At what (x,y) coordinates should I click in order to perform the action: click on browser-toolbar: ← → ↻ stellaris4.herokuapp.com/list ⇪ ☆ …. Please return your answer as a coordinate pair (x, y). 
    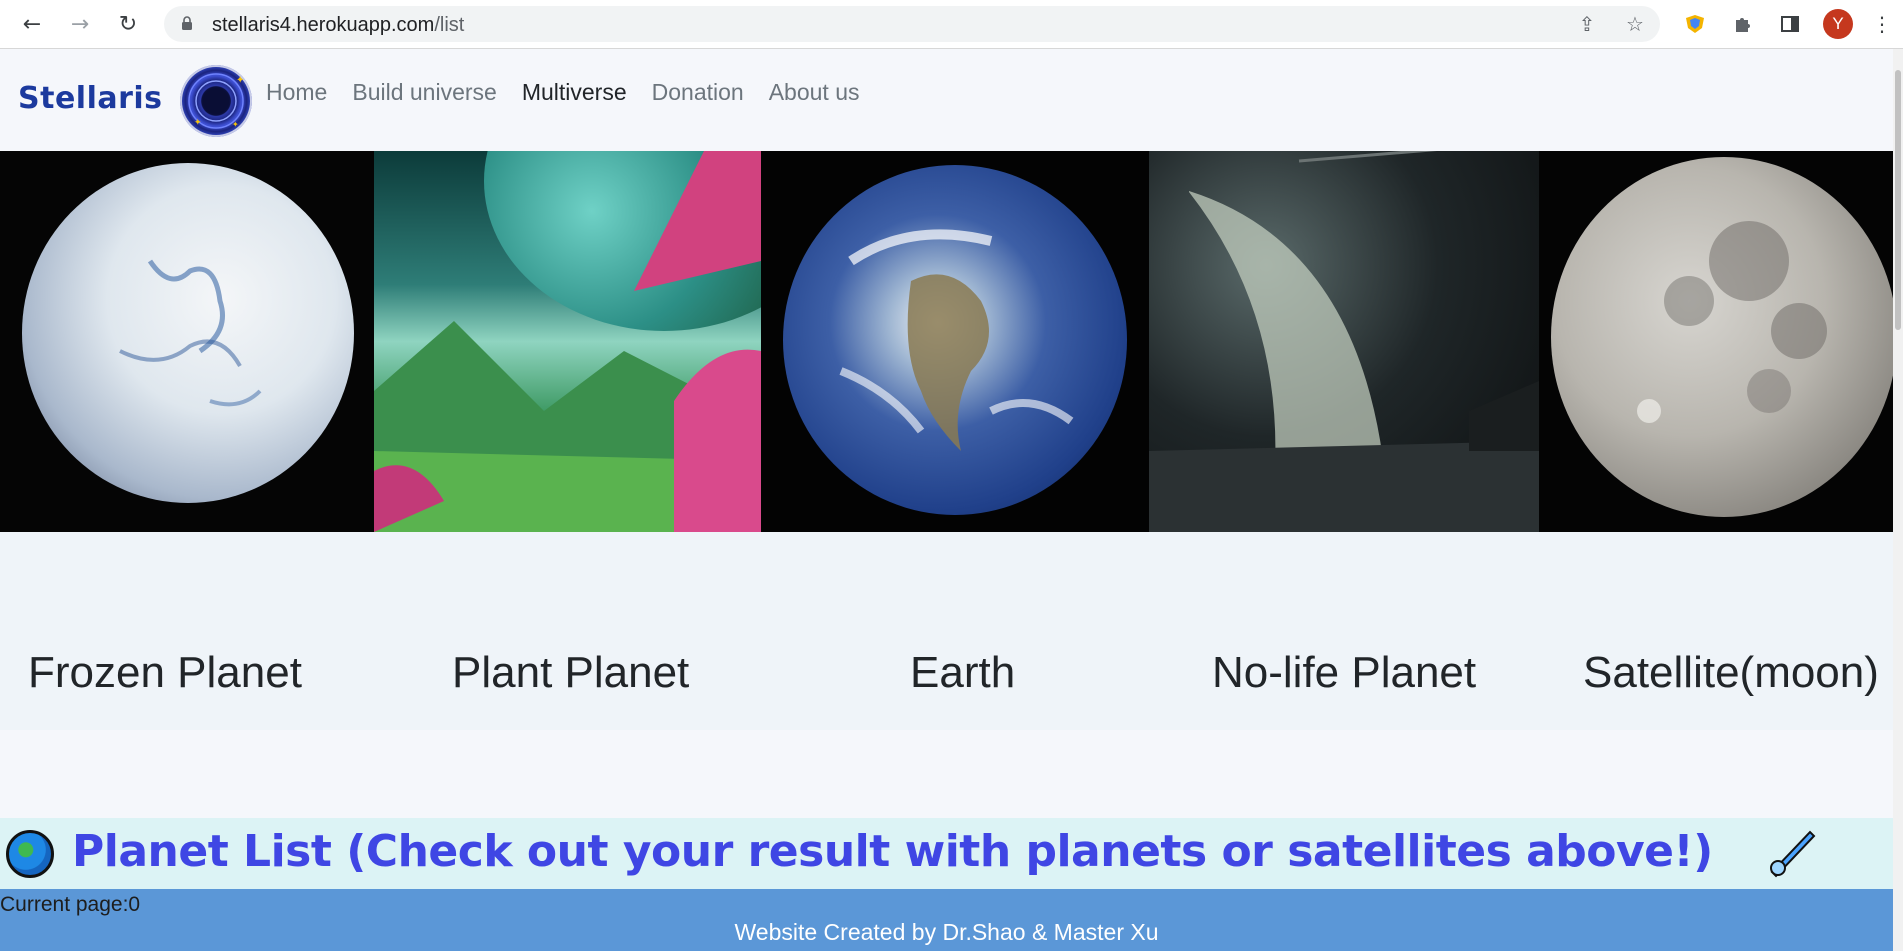
    Looking at the image, I should click on (951, 24).